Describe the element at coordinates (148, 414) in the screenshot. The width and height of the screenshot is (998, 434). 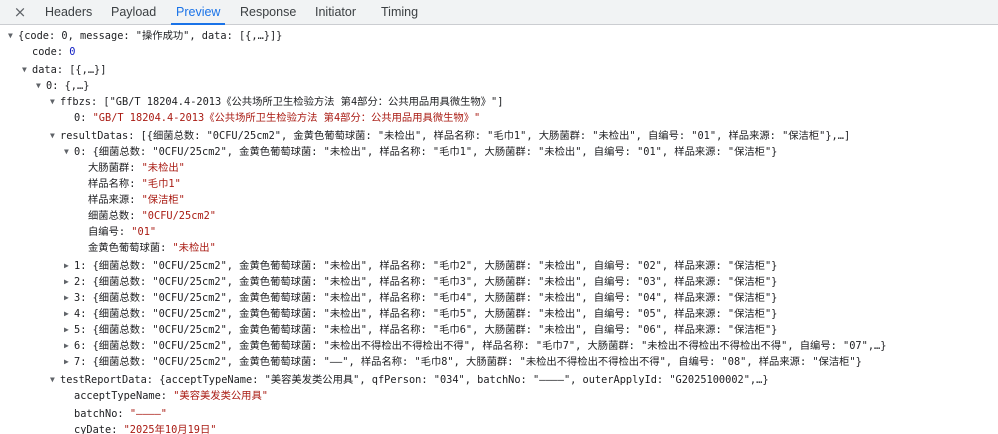
I see `tree-value: "————"` at that location.